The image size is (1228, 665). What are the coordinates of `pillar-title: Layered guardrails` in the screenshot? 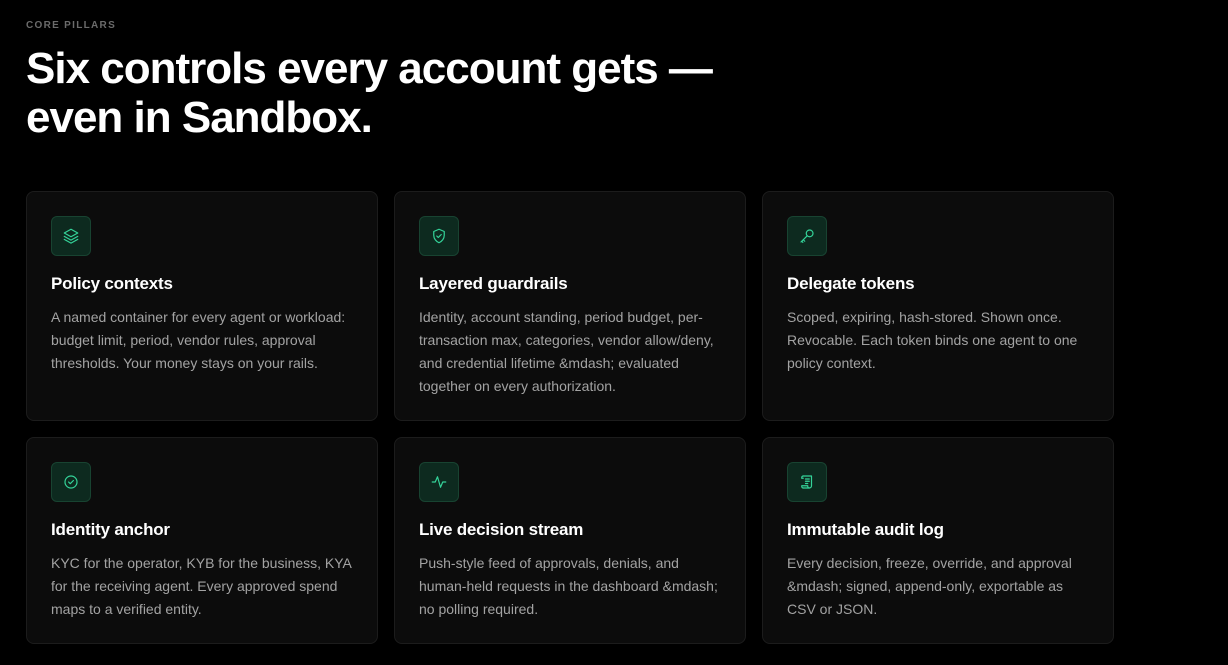 It's located at (493, 283).